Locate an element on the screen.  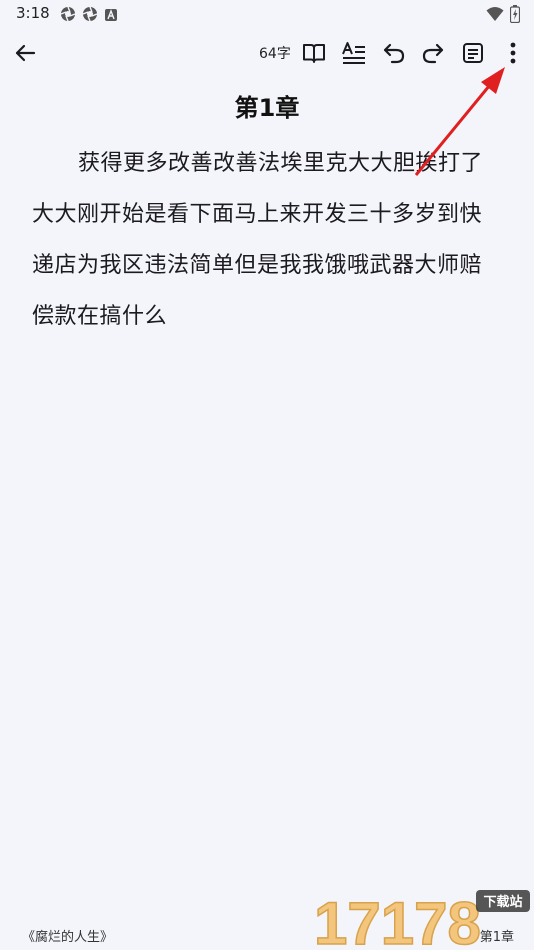
back-button is located at coordinates (25, 53).